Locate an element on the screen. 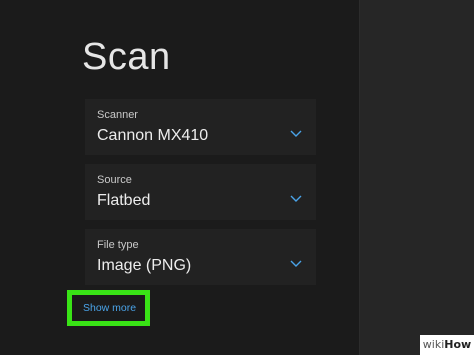  source-value: Flatbed is located at coordinates (124, 200).